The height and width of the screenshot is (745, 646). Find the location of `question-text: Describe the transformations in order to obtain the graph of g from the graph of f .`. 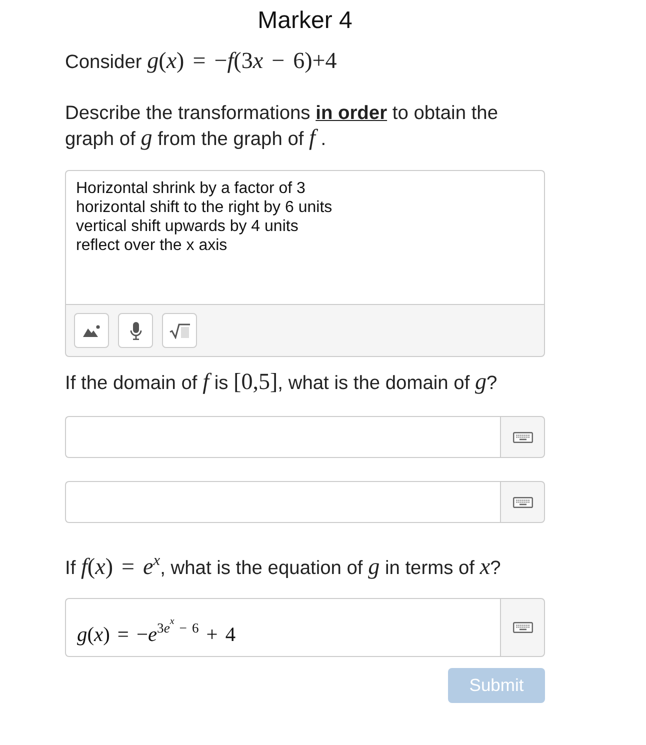

question-text: Describe the transformations in order to obtain the graph of g from the graph of f . is located at coordinates (282, 126).